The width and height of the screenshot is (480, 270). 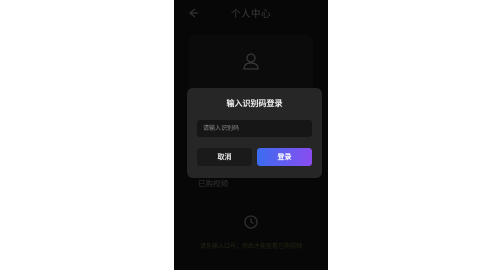 I want to click on login-modal: 输入识别码登录 取消 登录, so click(x=254, y=133).